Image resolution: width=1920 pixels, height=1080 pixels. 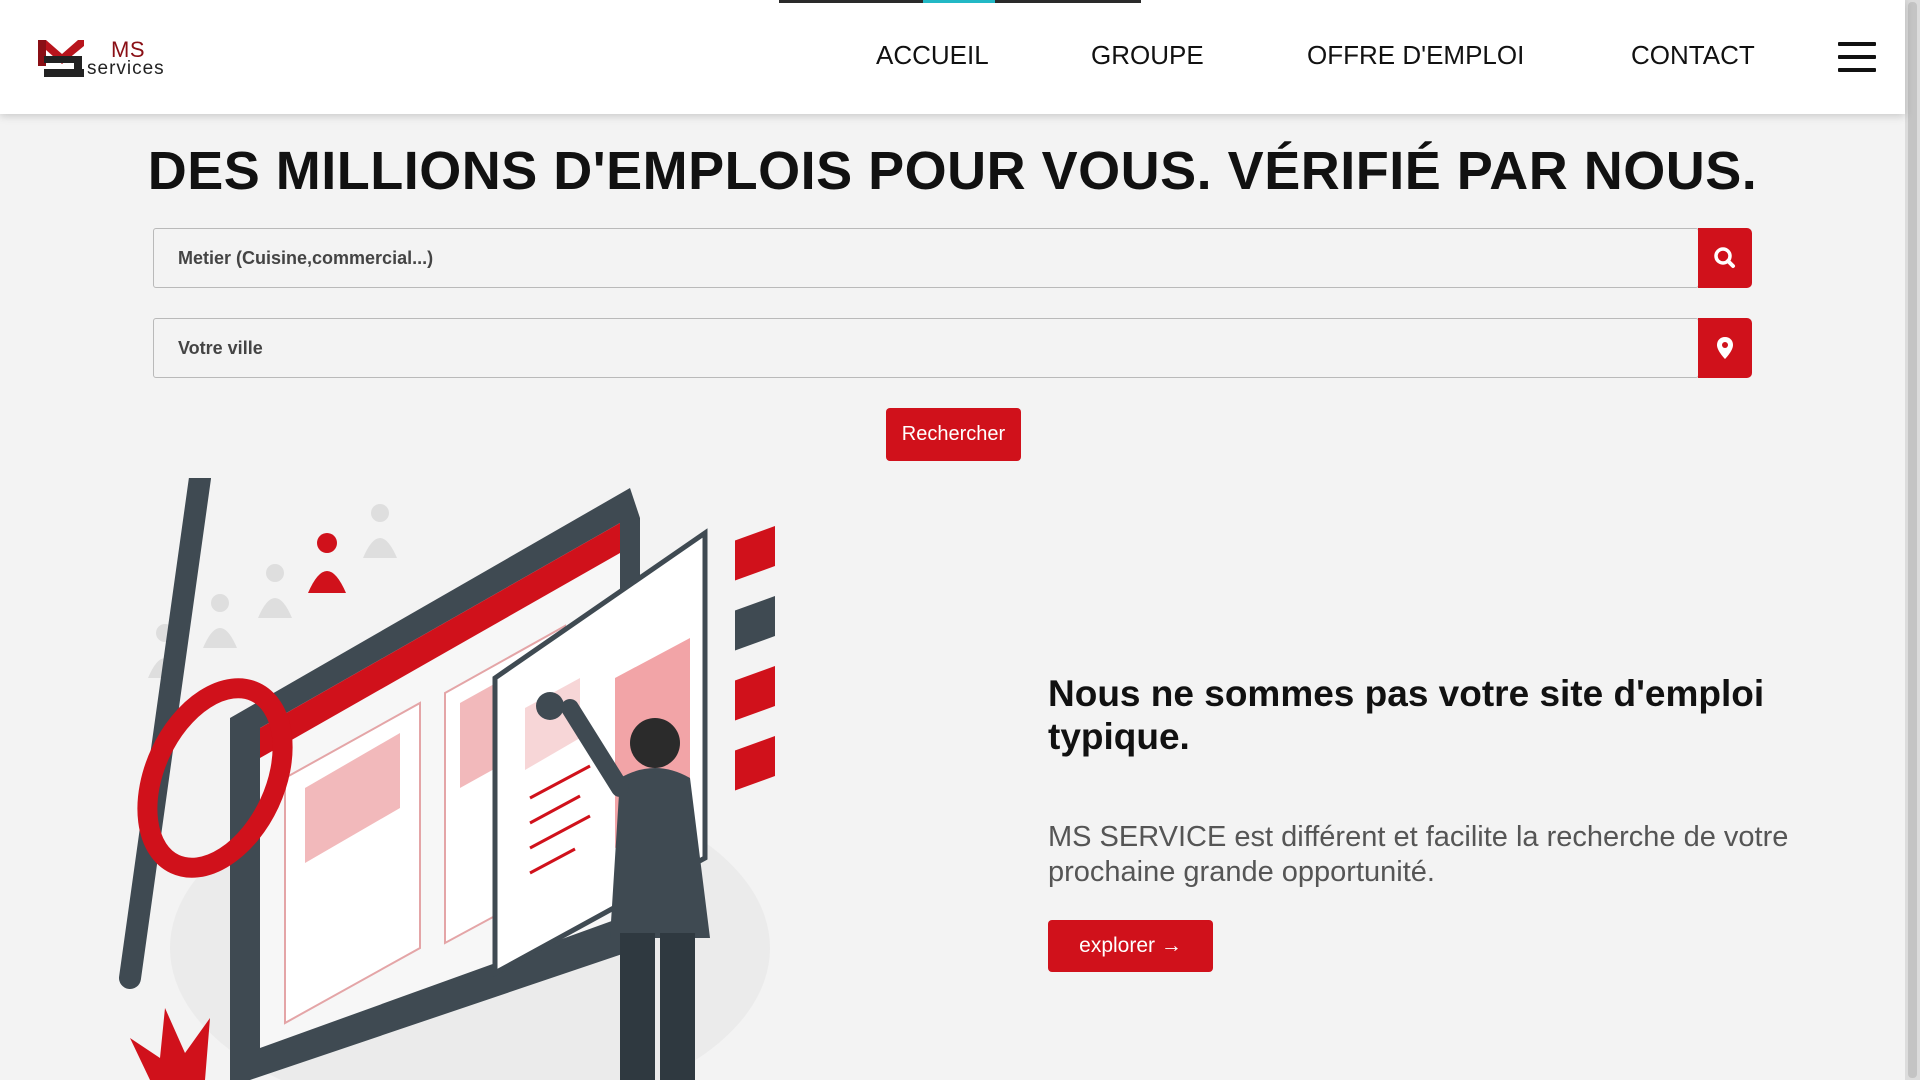 I want to click on explore-button: explorer →, so click(x=1130, y=946).